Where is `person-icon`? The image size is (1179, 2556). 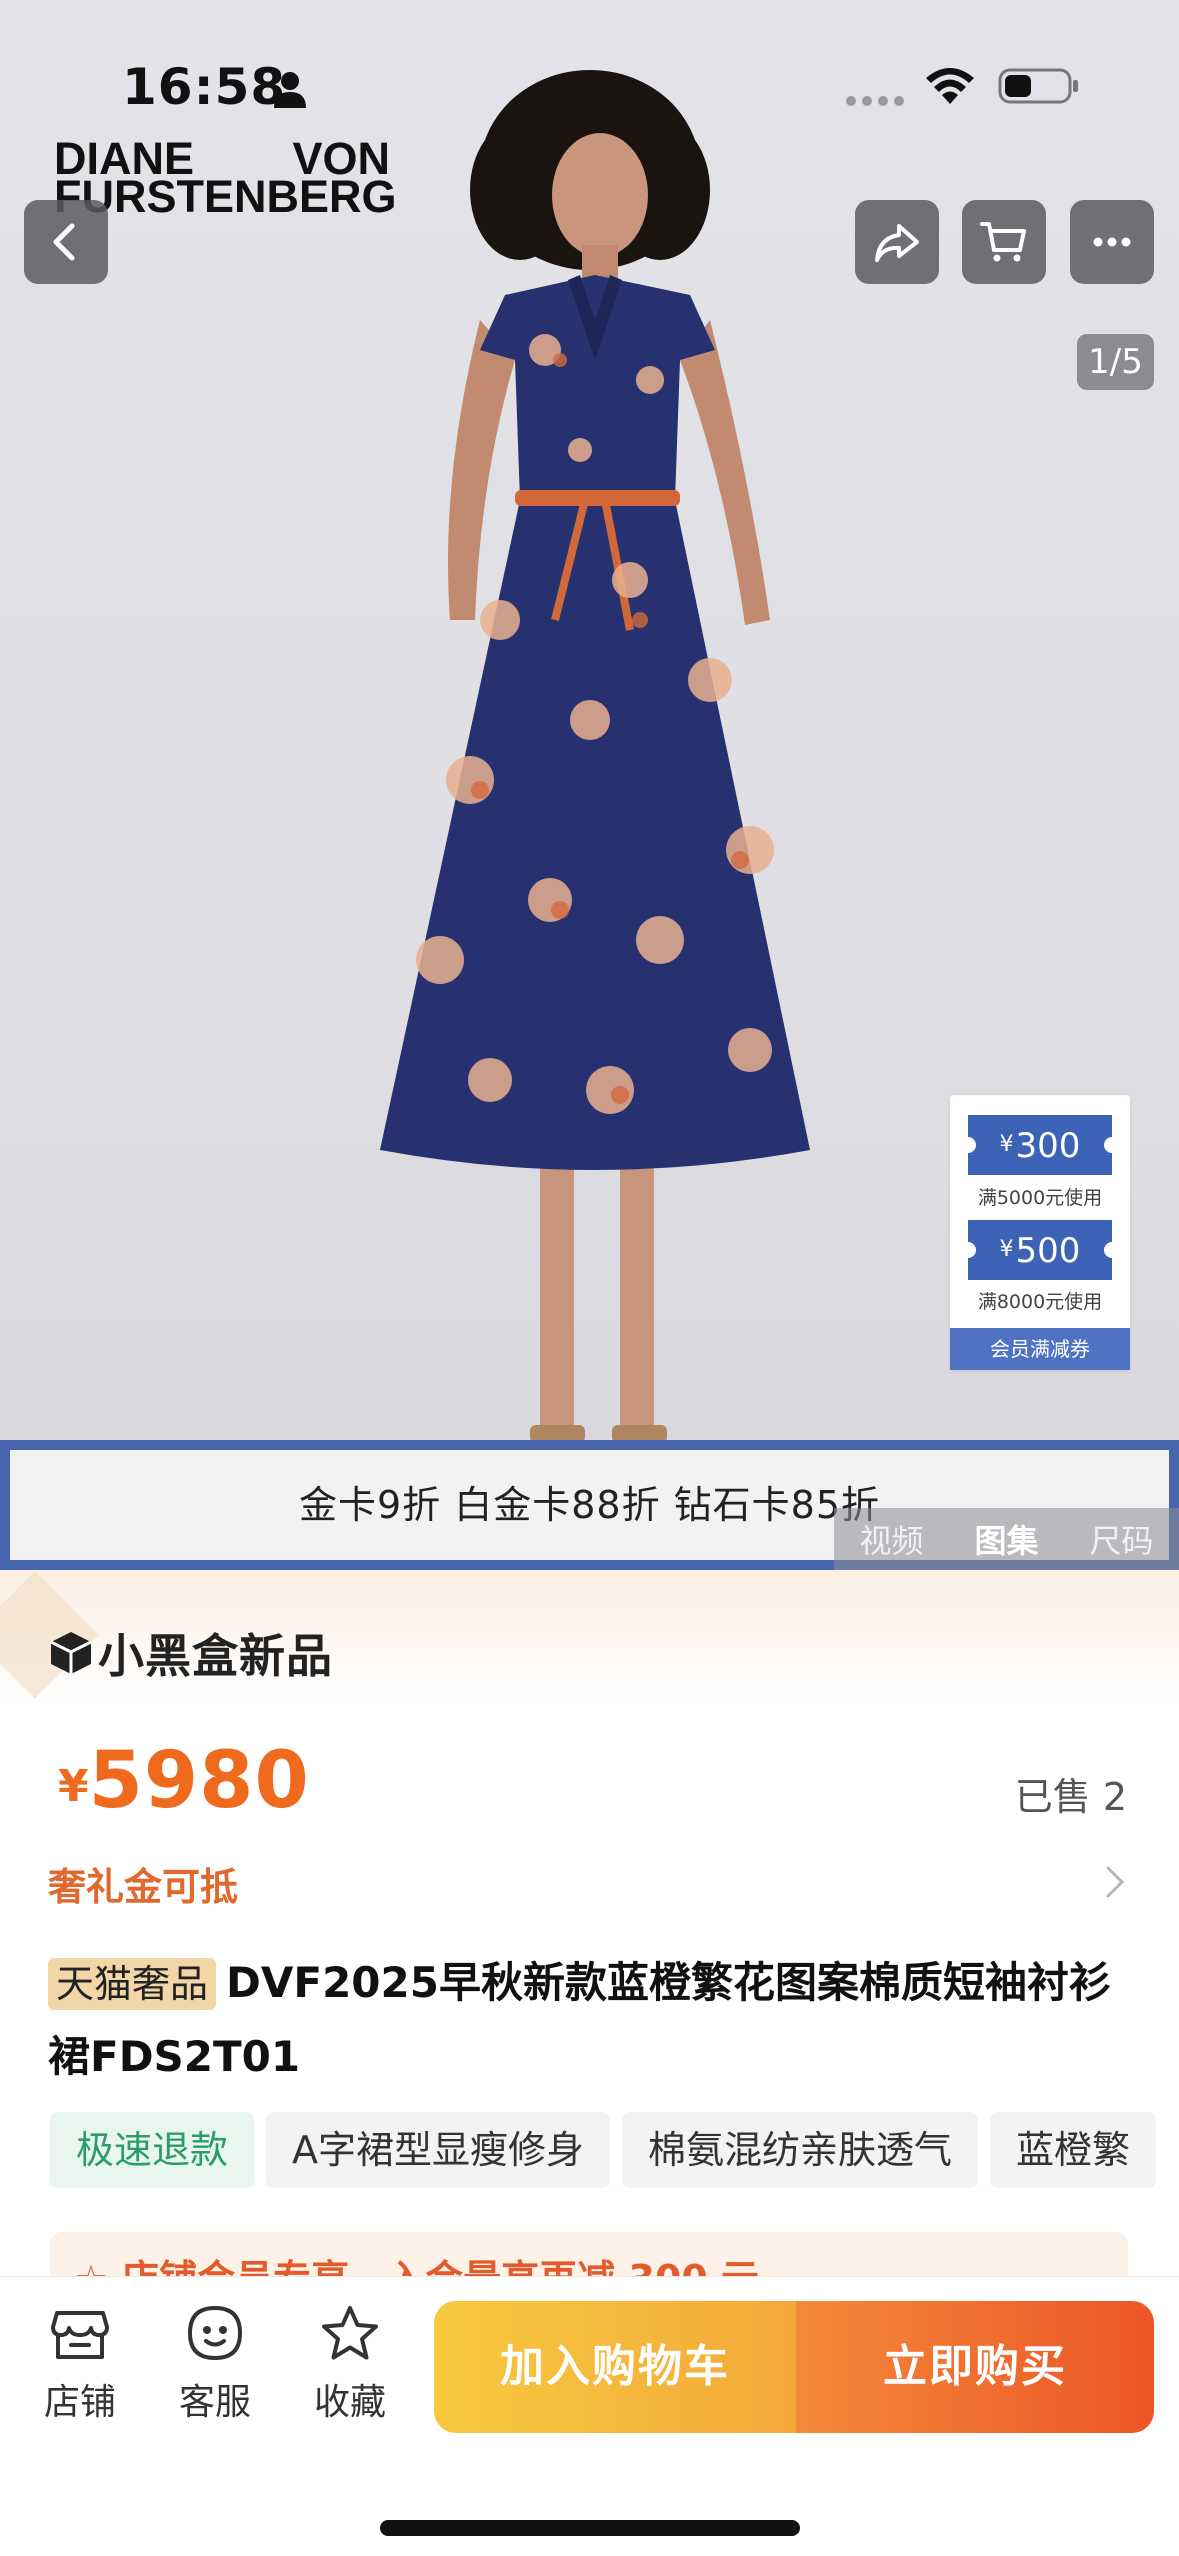
person-icon is located at coordinates (290, 90).